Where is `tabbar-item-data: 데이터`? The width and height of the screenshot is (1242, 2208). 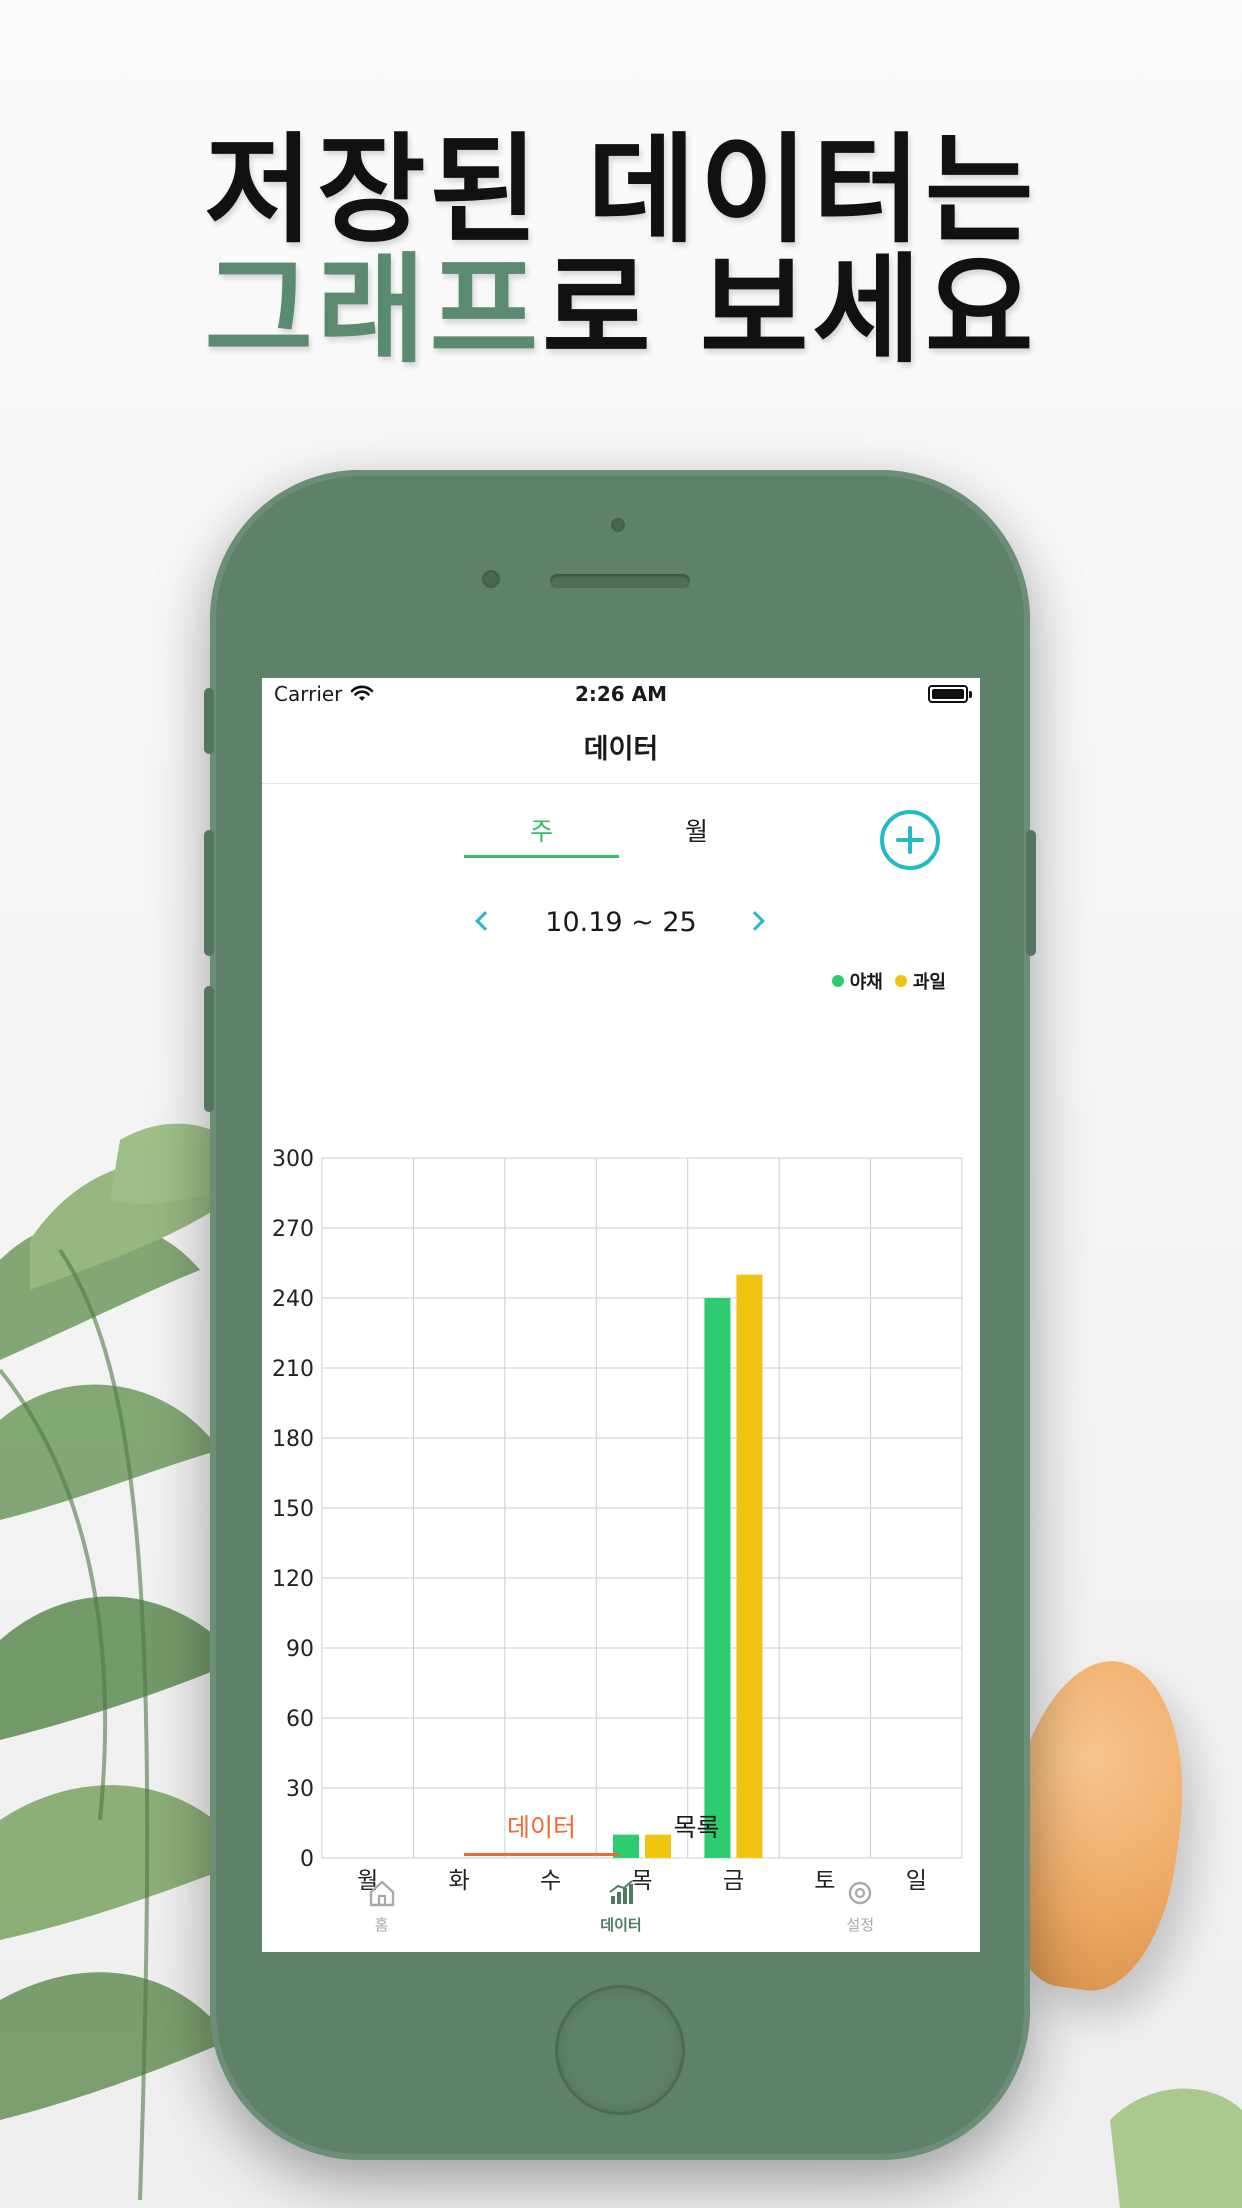
tabbar-item-data: 데이터 is located at coordinates (620, 1915).